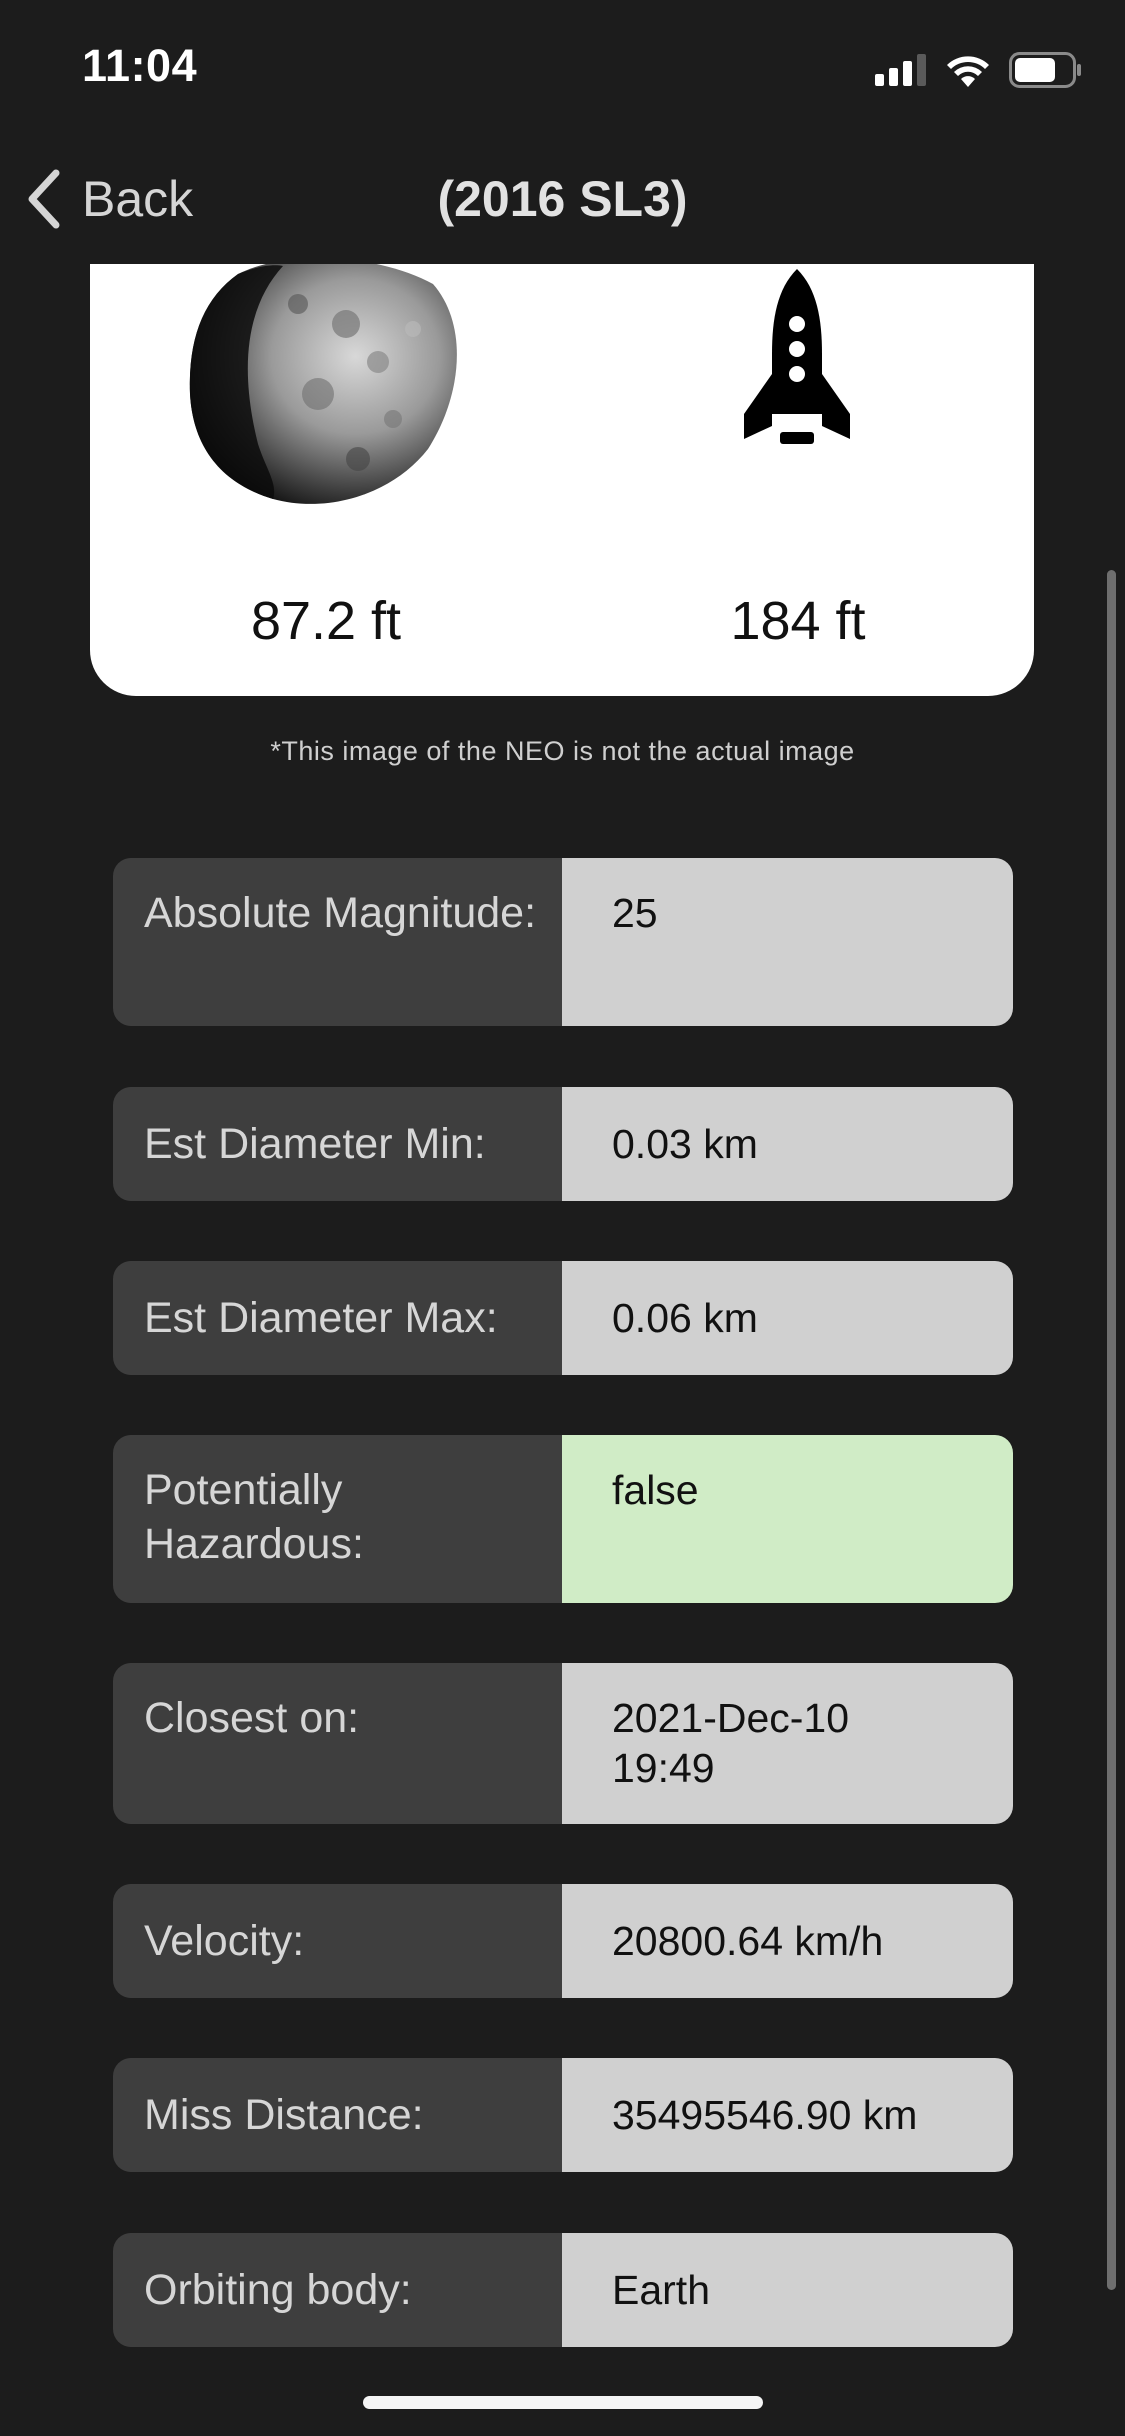 This screenshot has width=1125, height=2436. Describe the element at coordinates (337, 1144) in the screenshot. I see `row-label: Est Diameter Min:` at that location.